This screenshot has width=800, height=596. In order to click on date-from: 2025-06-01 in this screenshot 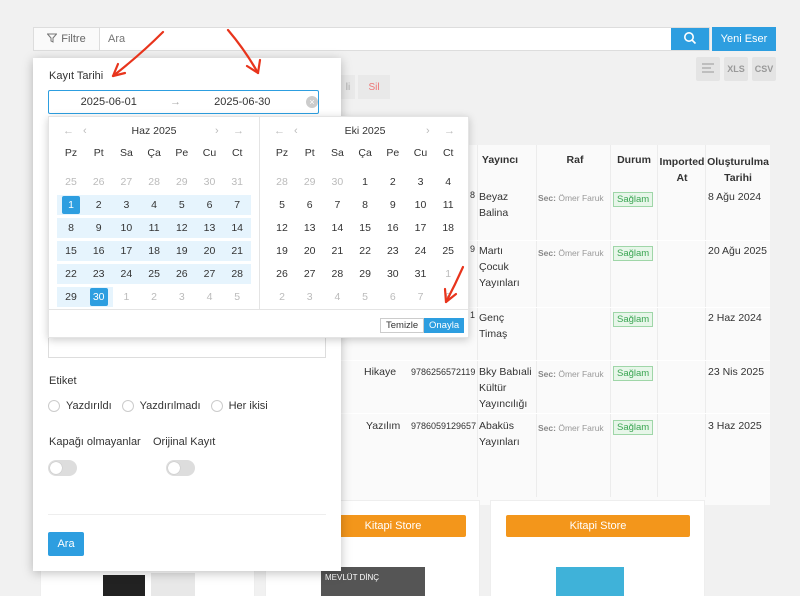, I will do `click(109, 102)`.